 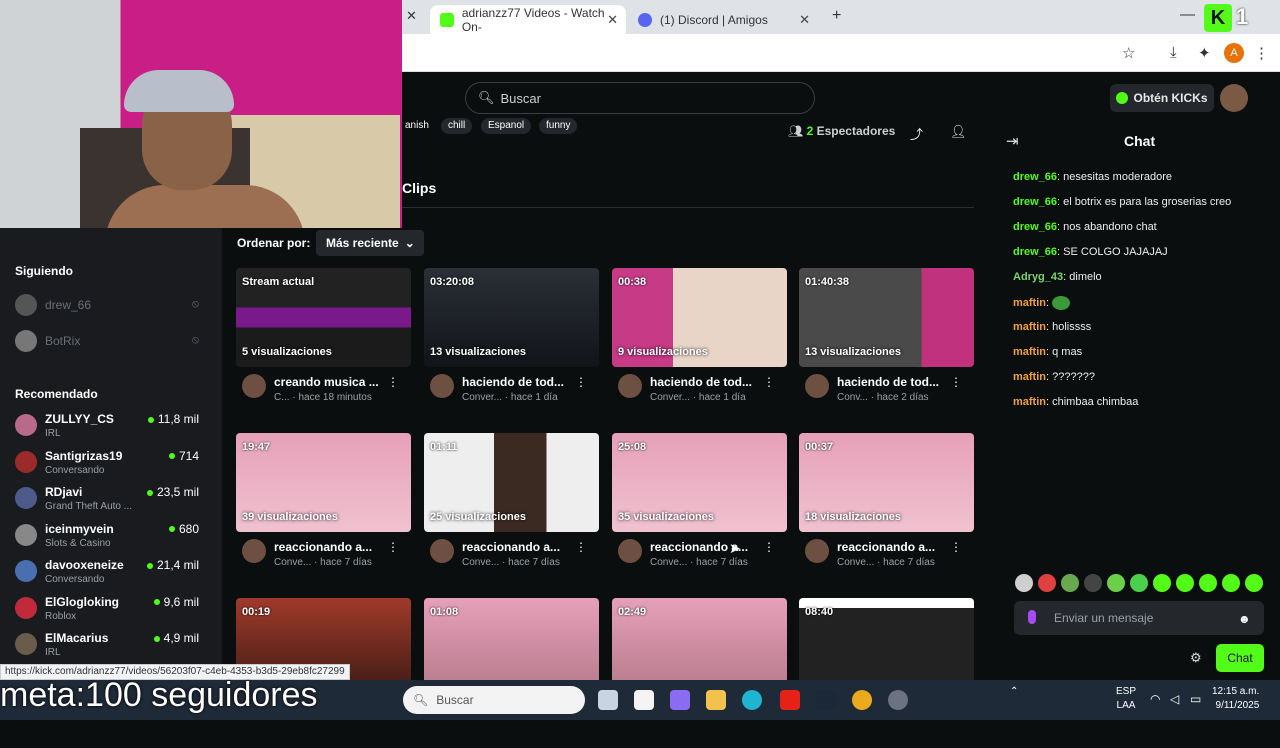 I want to click on bookmark-star-icon: ☆, so click(x=1128, y=53).